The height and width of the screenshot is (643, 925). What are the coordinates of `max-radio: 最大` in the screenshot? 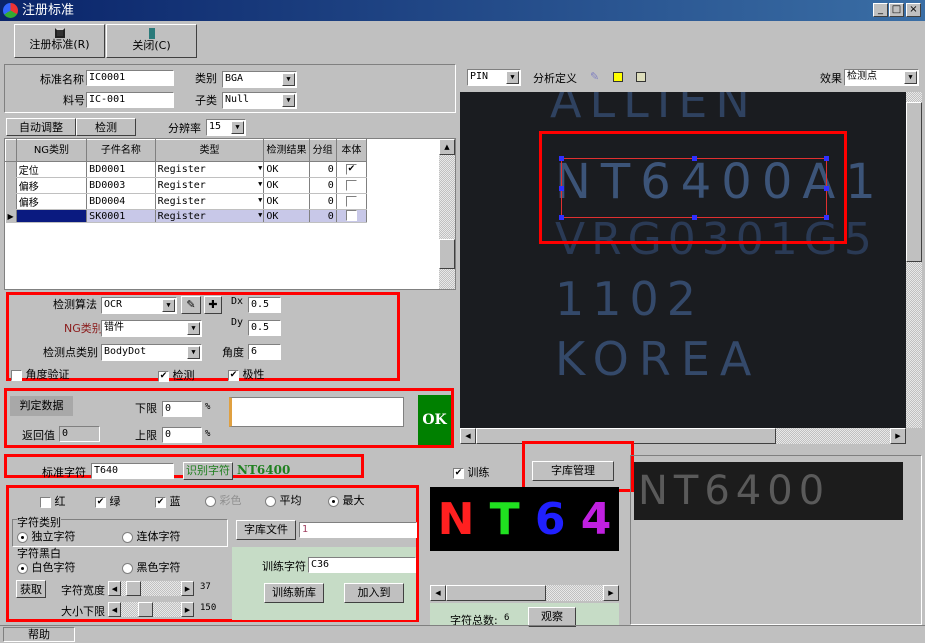 It's located at (346, 500).